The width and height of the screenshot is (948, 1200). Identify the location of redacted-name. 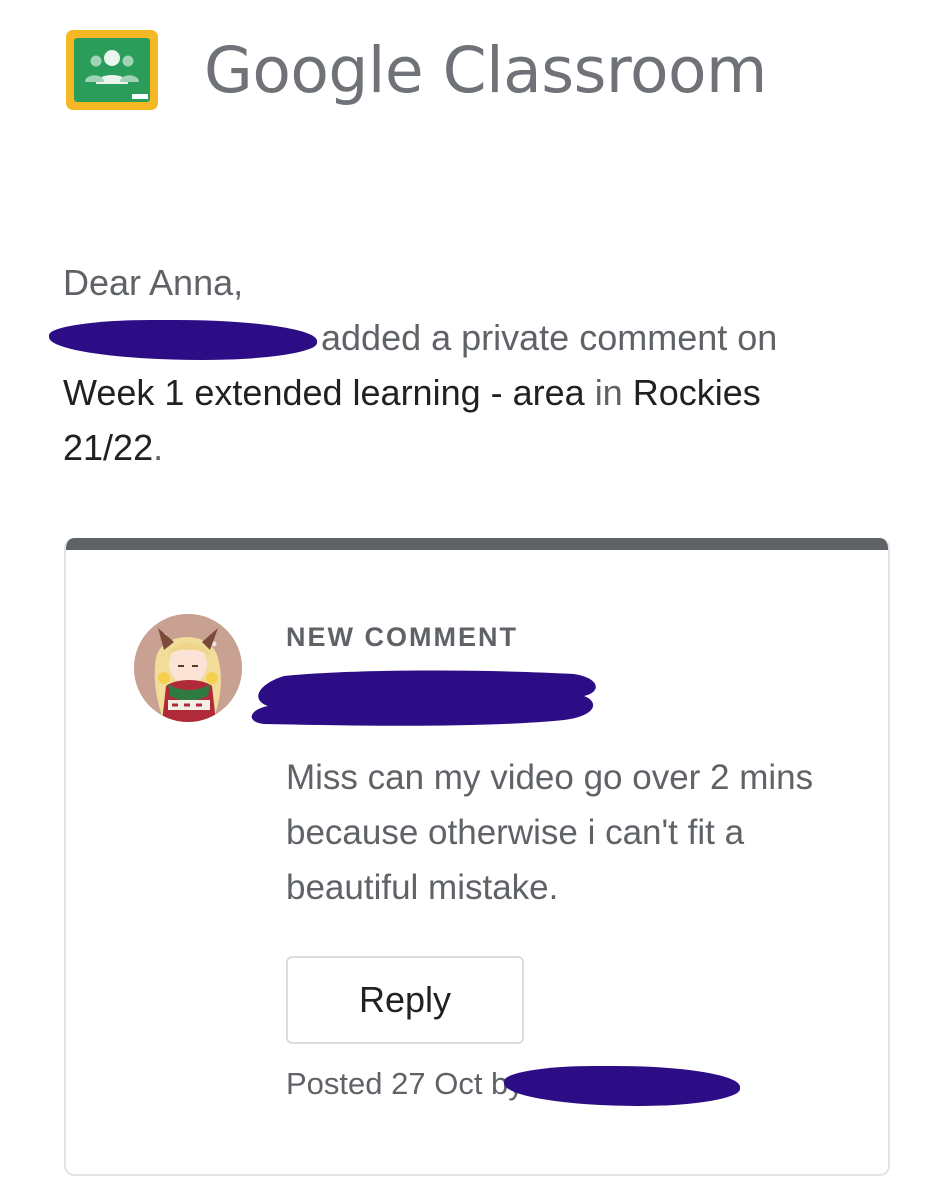
(183, 340).